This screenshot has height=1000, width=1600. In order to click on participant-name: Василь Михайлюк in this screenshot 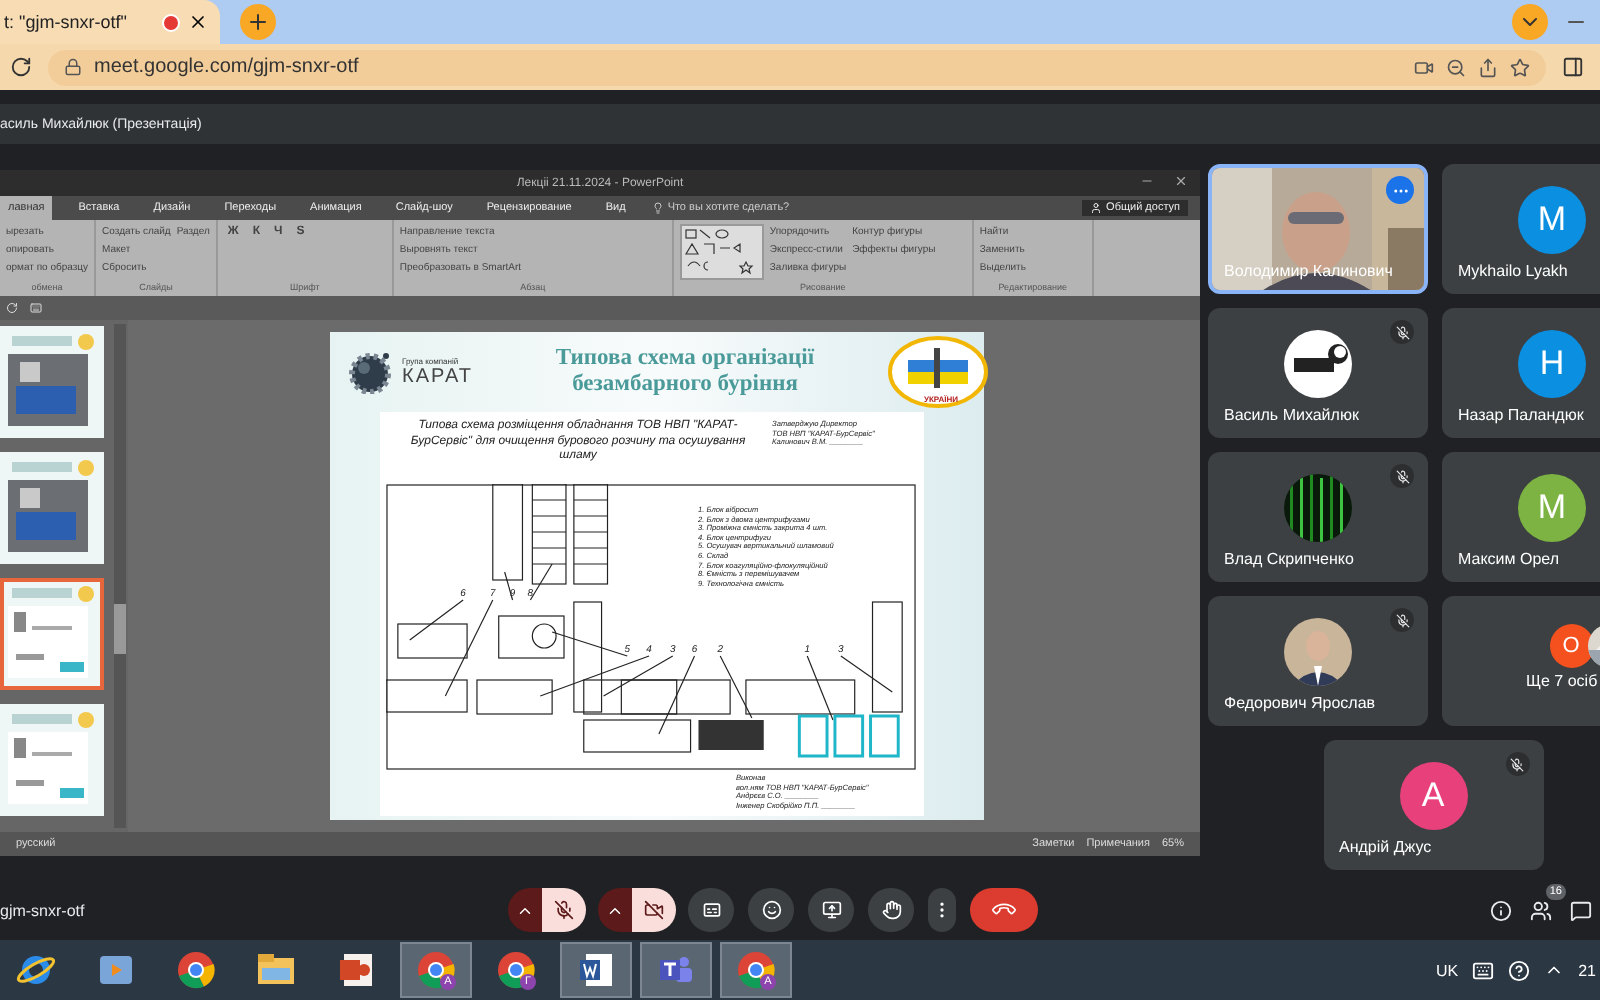, I will do `click(1291, 415)`.